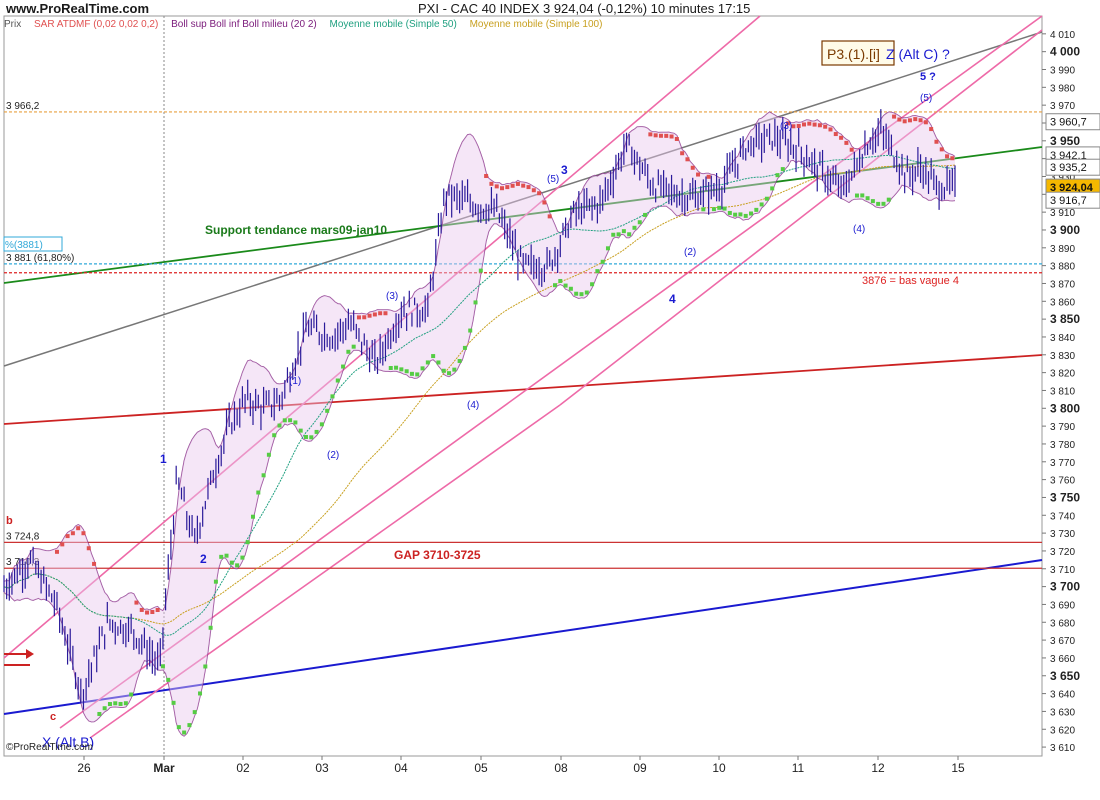 This screenshot has width=1100, height=800. Describe the element at coordinates (1068, 168) in the screenshot. I see `price-label-text: 3 935,2` at that location.